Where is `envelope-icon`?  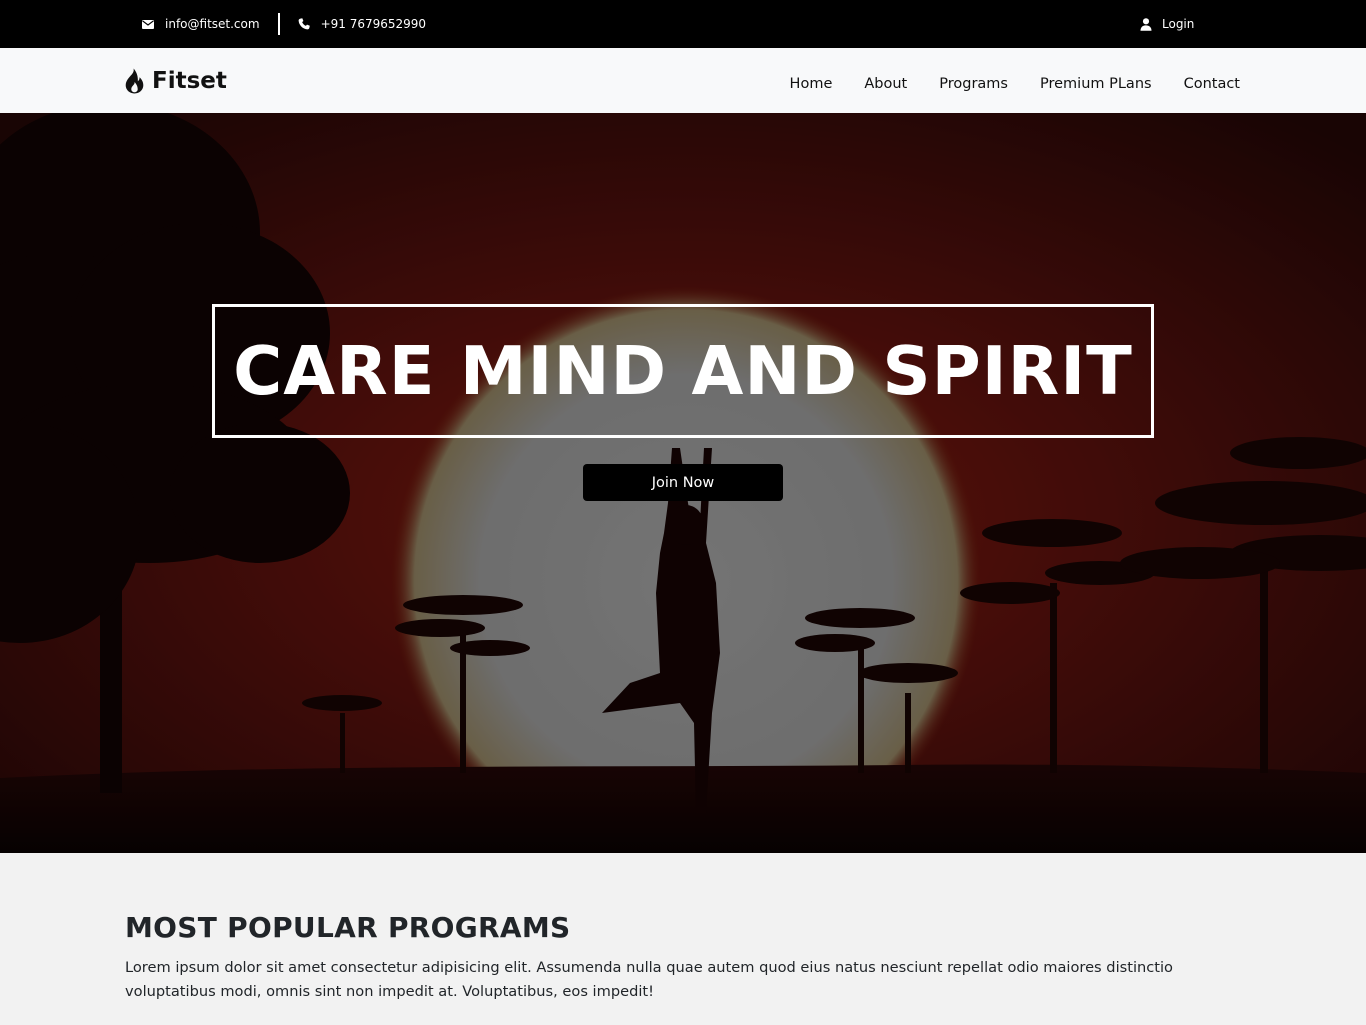 envelope-icon is located at coordinates (148, 24).